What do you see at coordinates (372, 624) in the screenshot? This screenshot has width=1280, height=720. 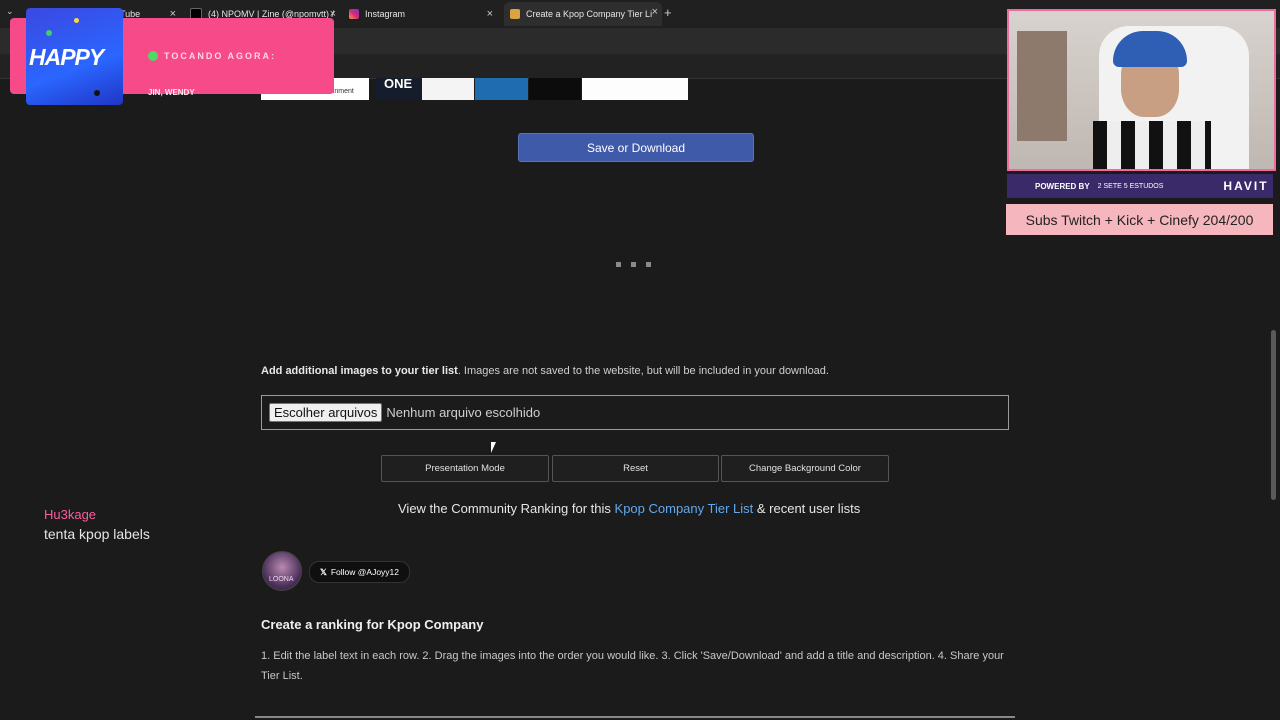 I see `ranking-heading: Create a ranking for Kpop Company` at bounding box center [372, 624].